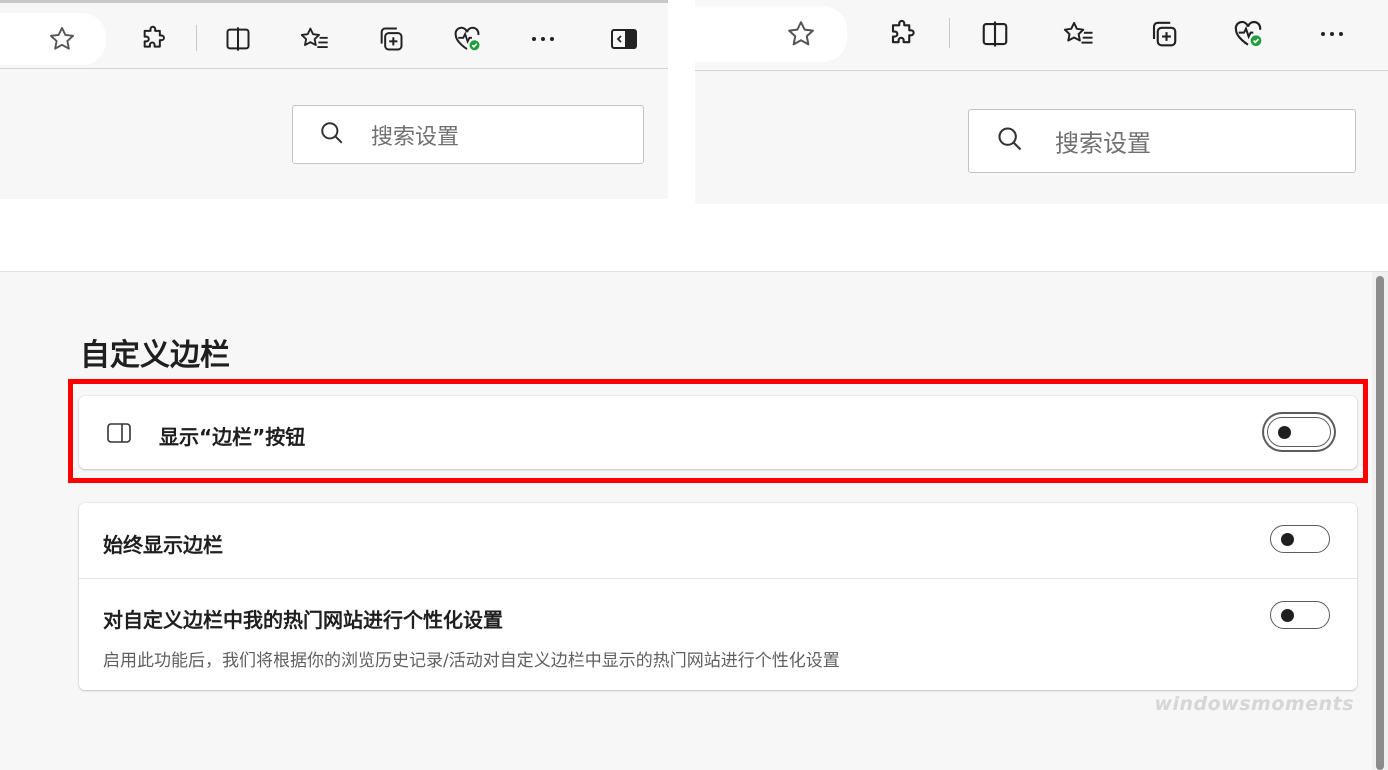 The width and height of the screenshot is (1388, 770). I want to click on always-show-sidebar-toggle, so click(1300, 539).